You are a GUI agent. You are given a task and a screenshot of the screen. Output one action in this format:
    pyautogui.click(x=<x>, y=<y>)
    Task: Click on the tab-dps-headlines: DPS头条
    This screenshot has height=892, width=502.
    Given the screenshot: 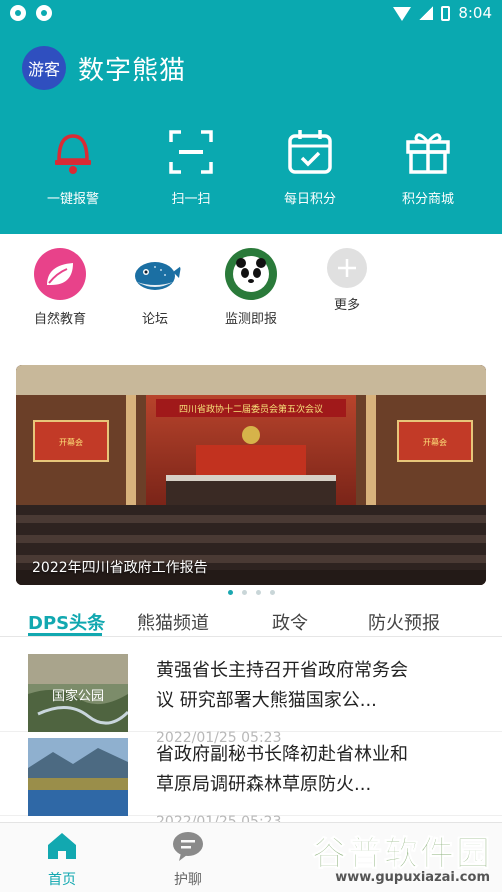 What is the action you would take?
    pyautogui.click(x=66, y=622)
    